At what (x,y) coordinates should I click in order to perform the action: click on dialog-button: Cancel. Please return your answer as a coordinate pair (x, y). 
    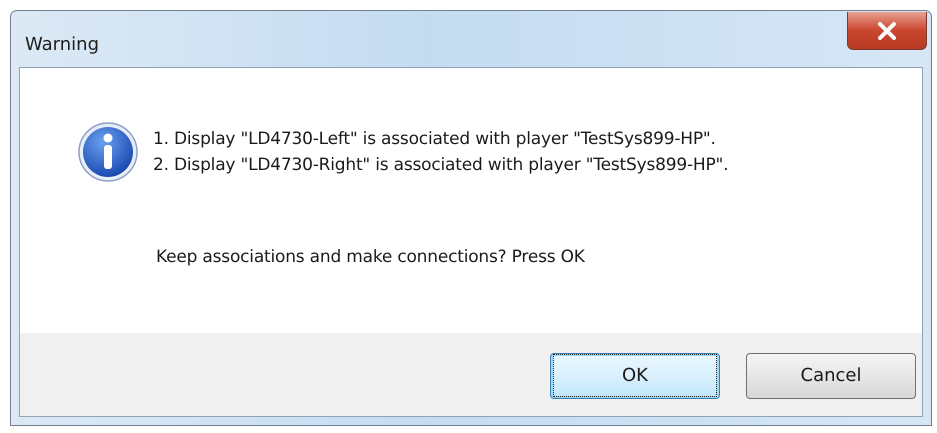
    Looking at the image, I should click on (831, 375).